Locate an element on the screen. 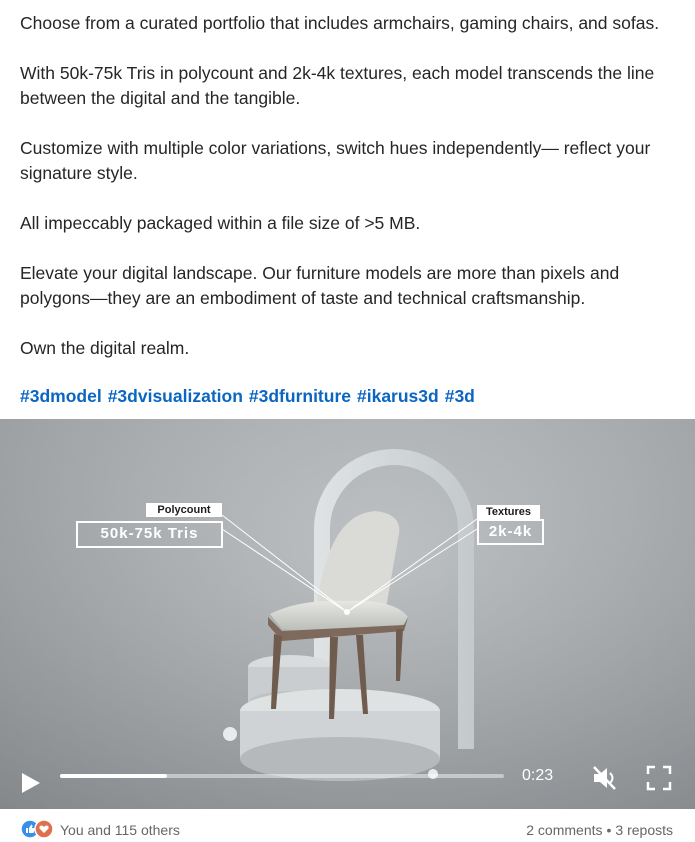 Image resolution: width=695 pixels, height=842 pixels. textures-label: Textures is located at coordinates (508, 512).